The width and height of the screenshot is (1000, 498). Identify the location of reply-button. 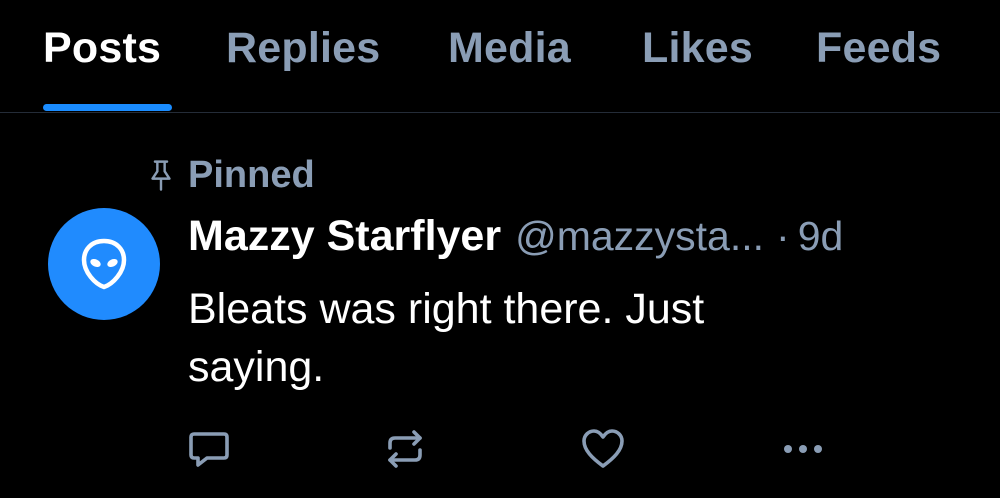
(209, 449).